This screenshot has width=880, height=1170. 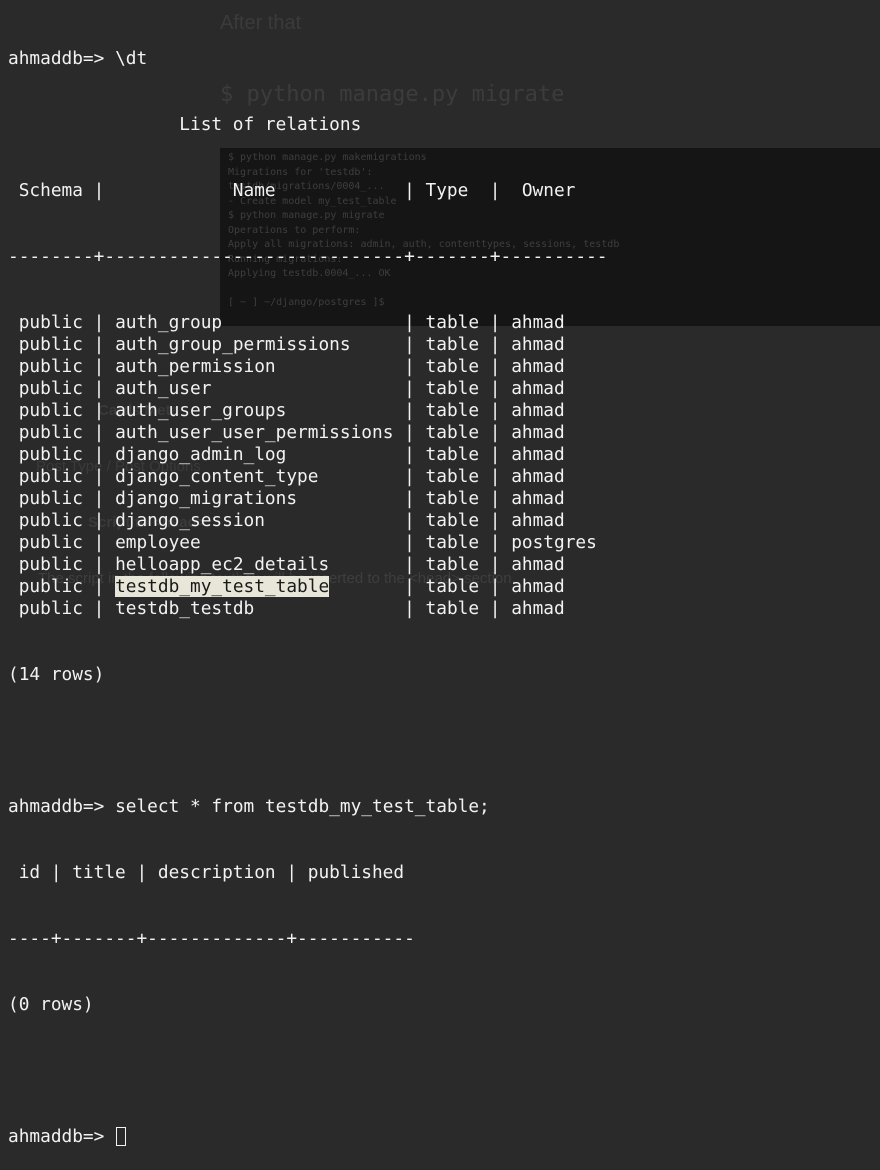 What do you see at coordinates (185, 608) in the screenshot?
I see `table-name-cell: testdb_testdb` at bounding box center [185, 608].